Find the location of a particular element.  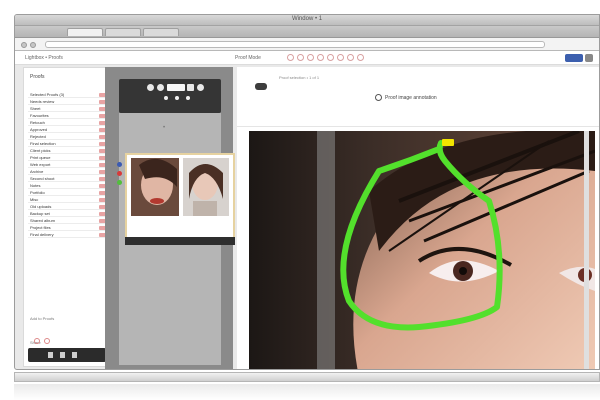

text-icon is located at coordinates (330, 57).